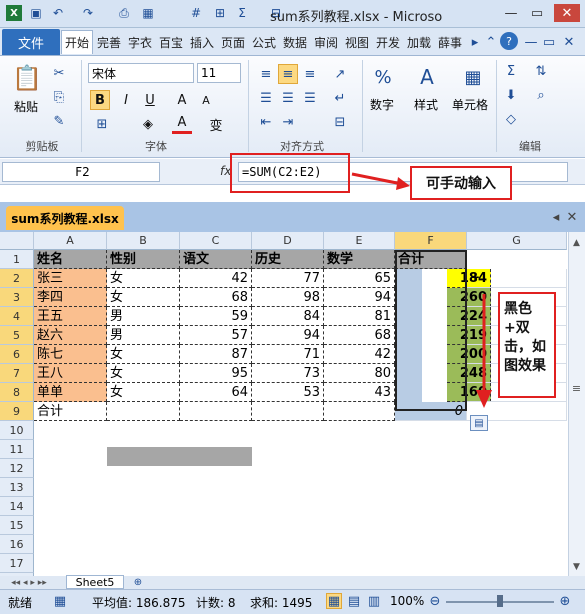  What do you see at coordinates (17, 525) in the screenshot?
I see `row-header-15: 15` at bounding box center [17, 525].